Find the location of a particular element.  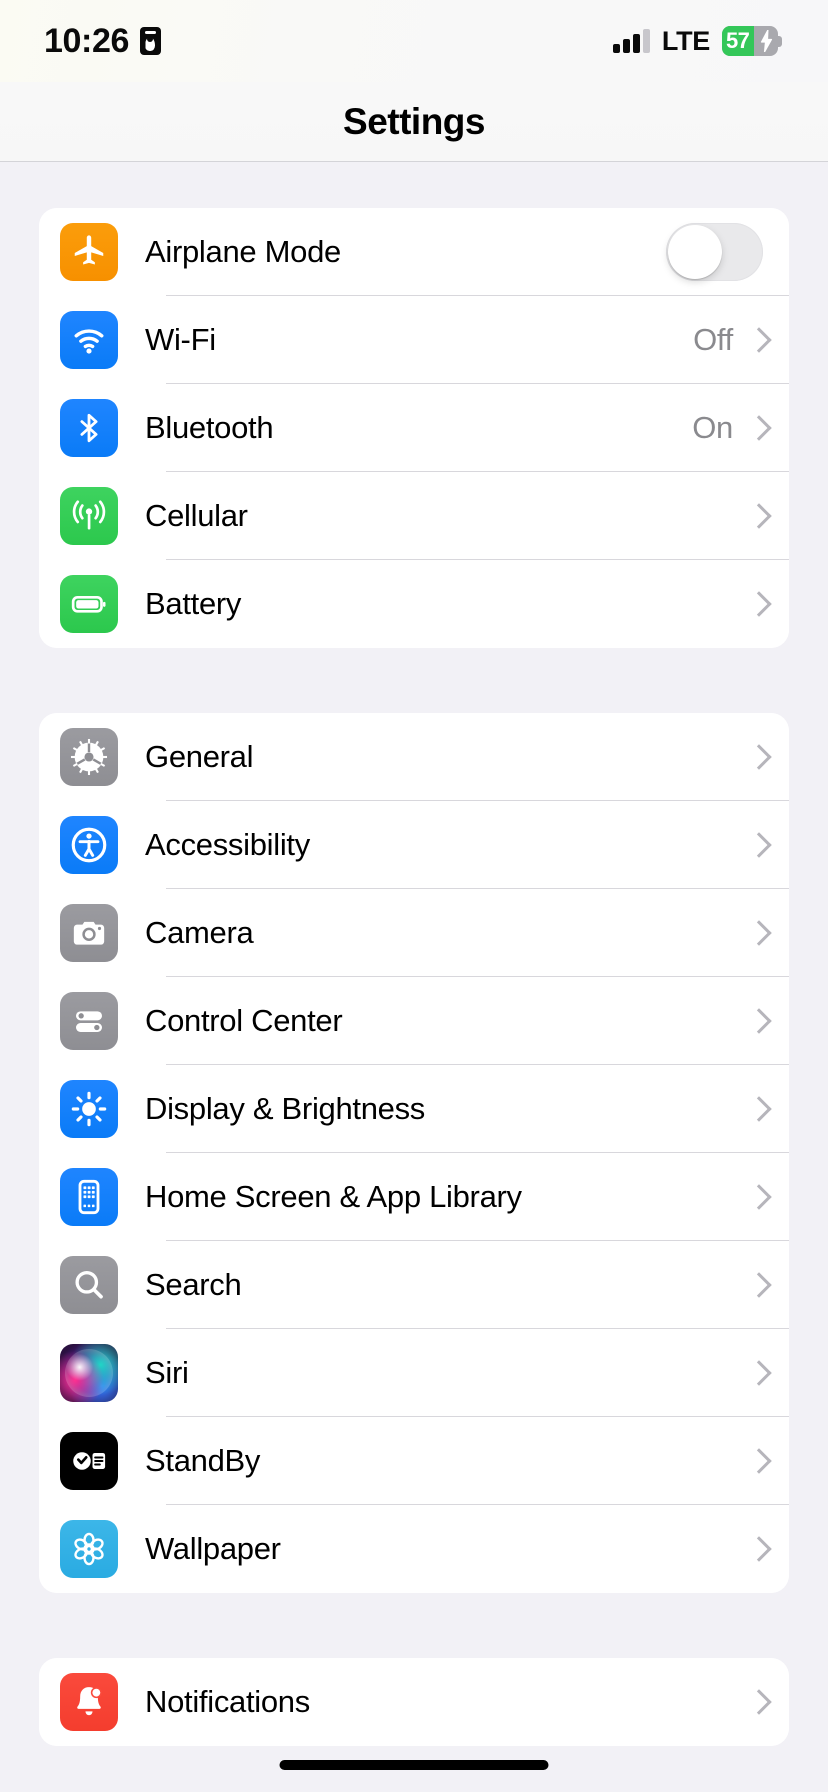

settings-row-battery: Battery is located at coordinates (414, 604).